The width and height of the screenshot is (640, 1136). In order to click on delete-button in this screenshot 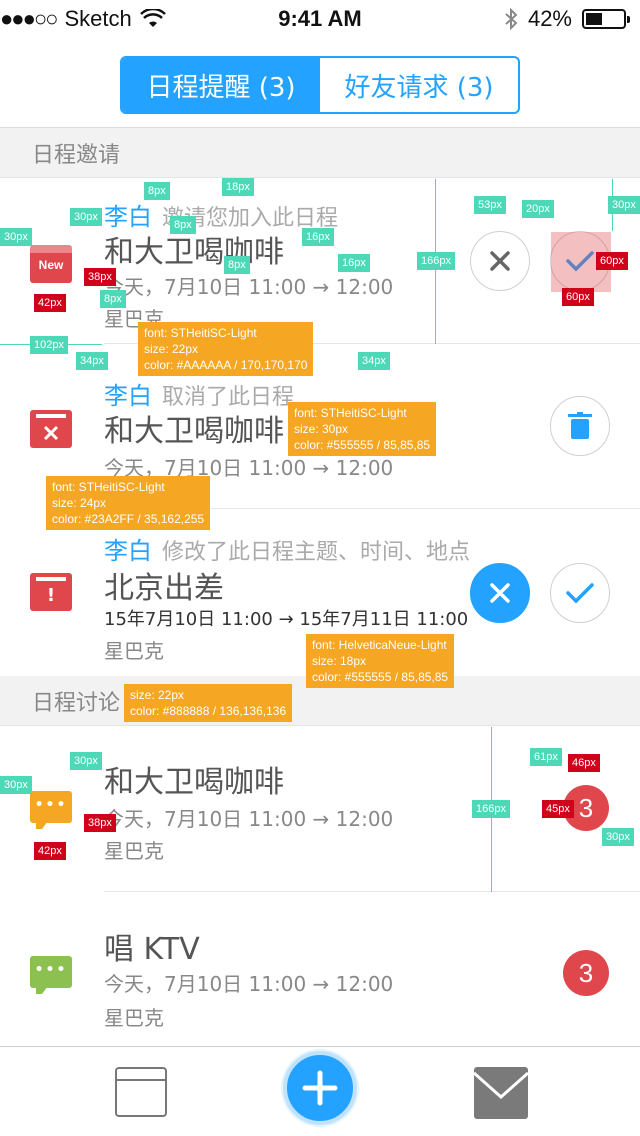, I will do `click(580, 426)`.